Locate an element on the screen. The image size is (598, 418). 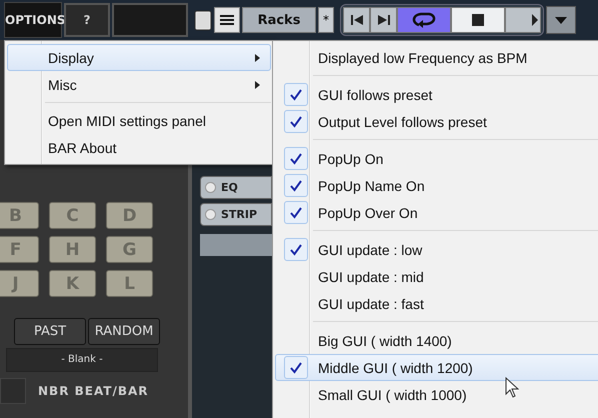
loop-button is located at coordinates (424, 20).